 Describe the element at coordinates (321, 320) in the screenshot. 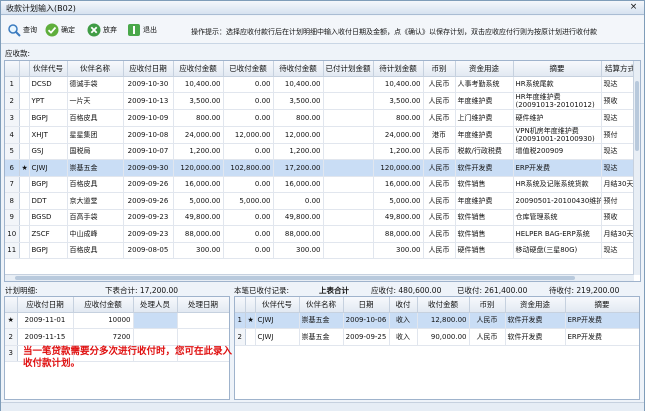

I see `cell-name: 崇基五金` at that location.